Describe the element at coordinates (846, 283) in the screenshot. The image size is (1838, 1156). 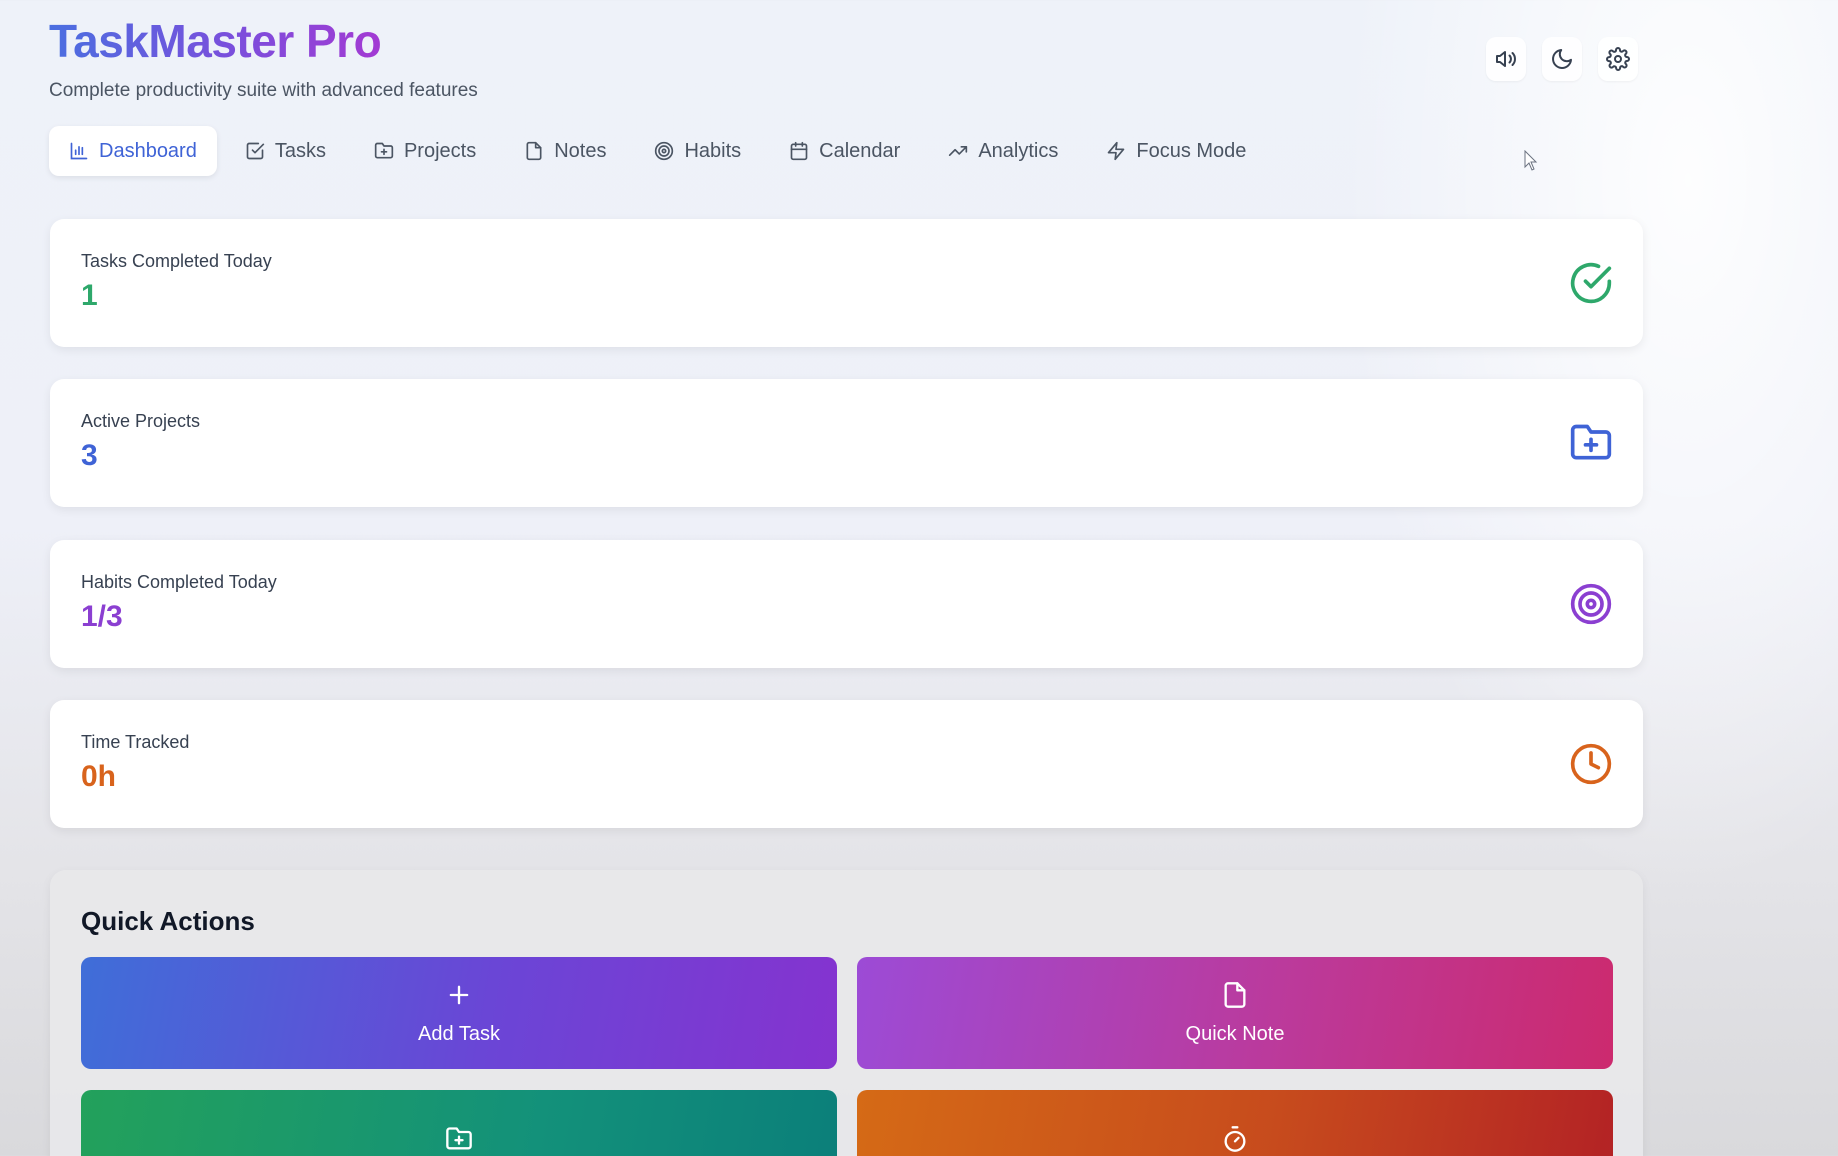
I see `stat-card-tasks-completed: Tasks Completed Today 1` at that location.